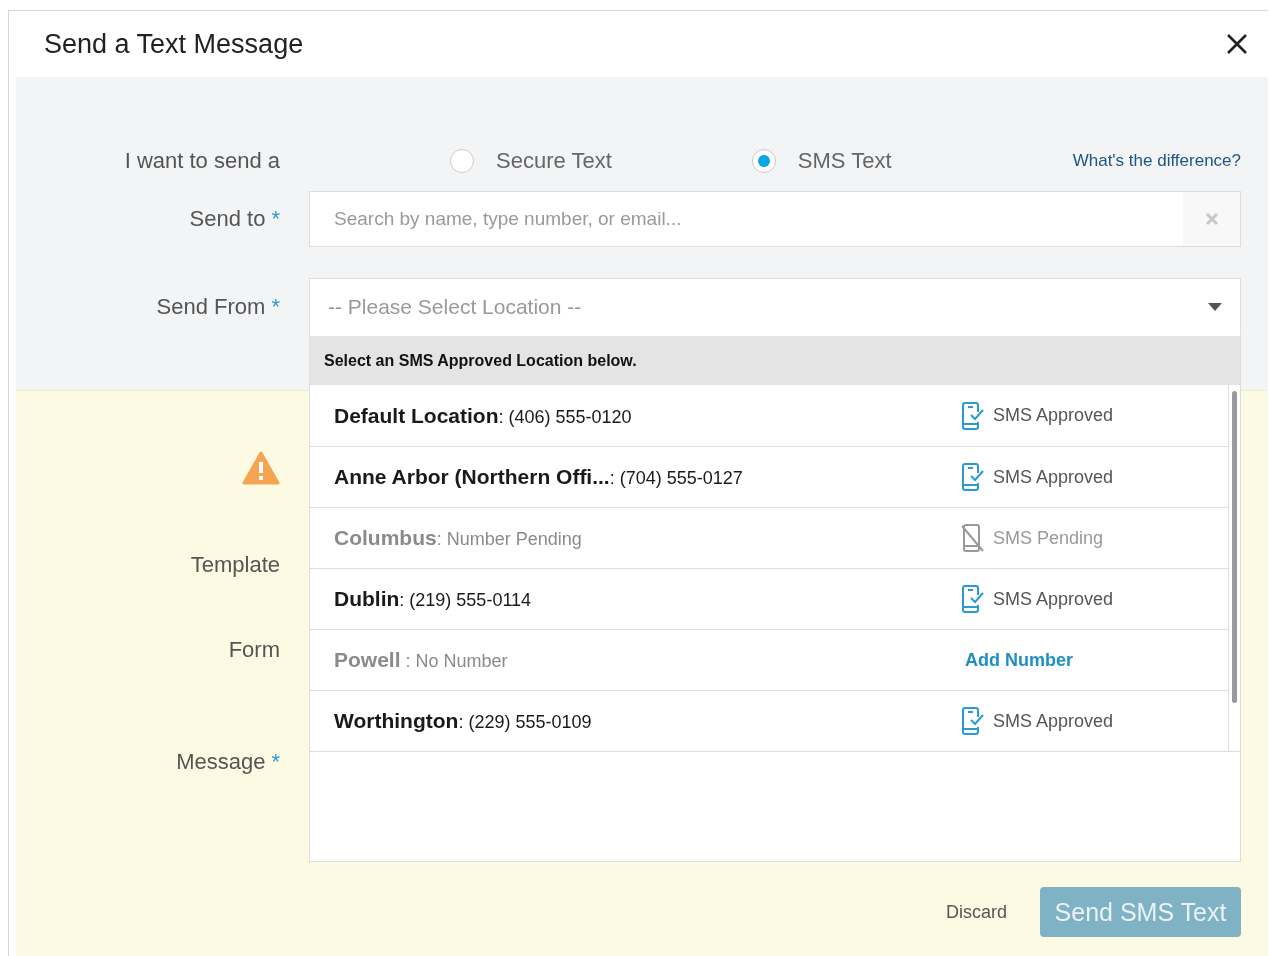 This screenshot has width=1269, height=956. I want to click on location-option: Columbus: Number Pending SMS Pending, so click(769, 537).